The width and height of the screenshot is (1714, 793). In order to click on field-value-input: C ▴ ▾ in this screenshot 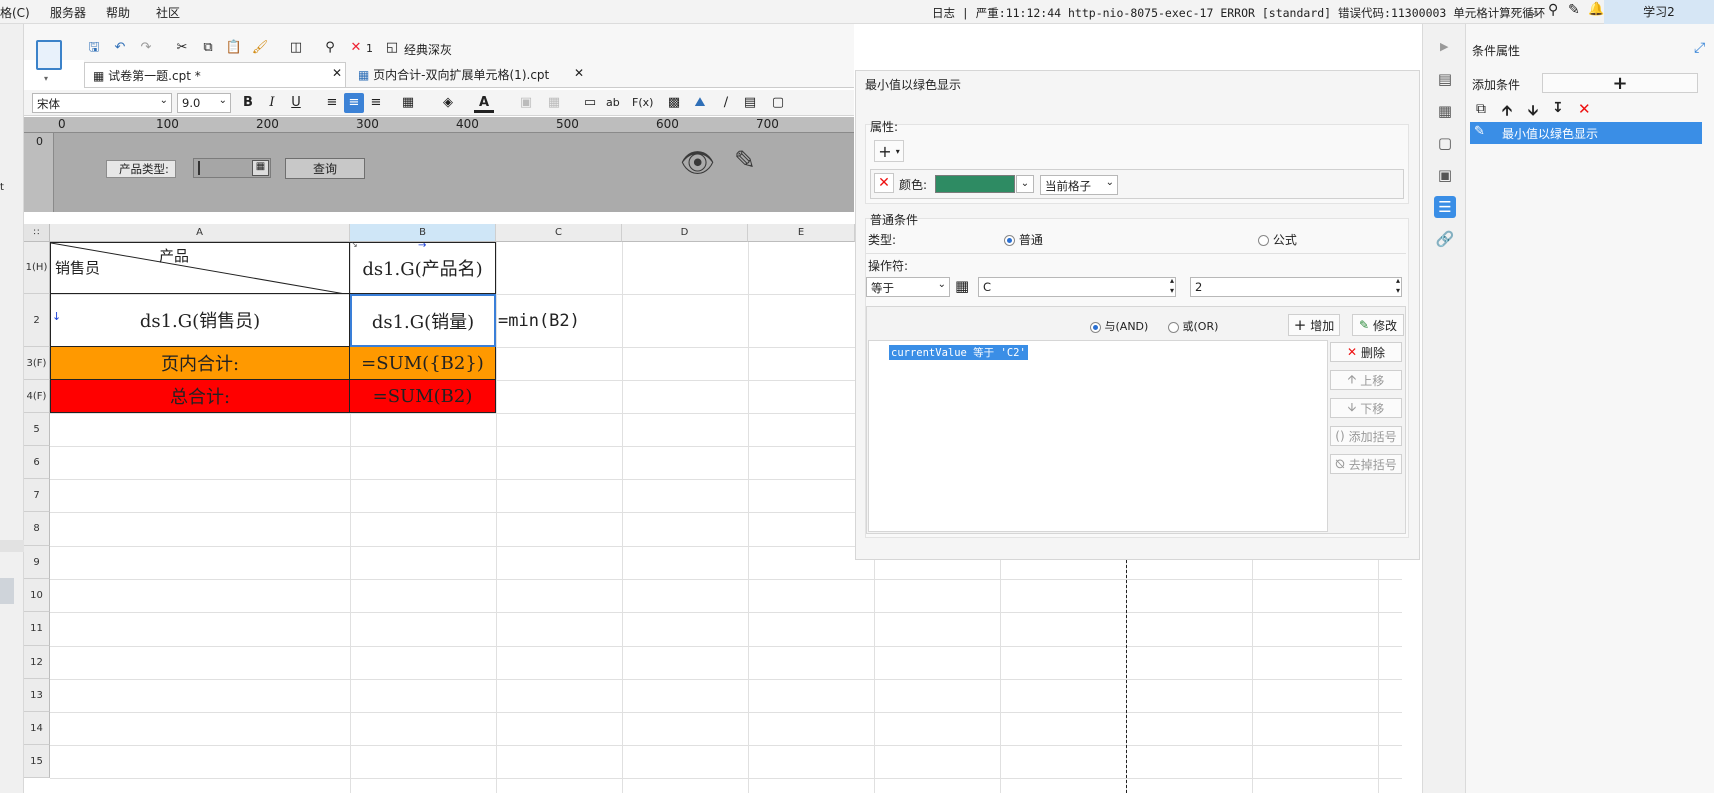, I will do `click(1077, 286)`.